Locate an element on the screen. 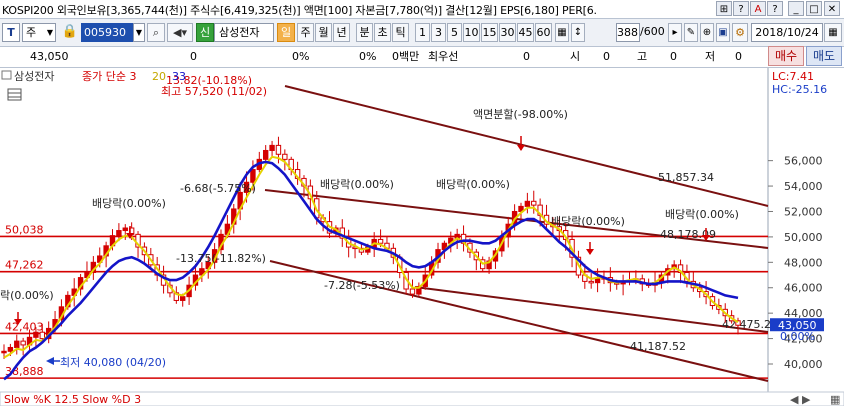 The width and height of the screenshot is (844, 406). lc-readout: LC:7.41 is located at coordinates (793, 76).